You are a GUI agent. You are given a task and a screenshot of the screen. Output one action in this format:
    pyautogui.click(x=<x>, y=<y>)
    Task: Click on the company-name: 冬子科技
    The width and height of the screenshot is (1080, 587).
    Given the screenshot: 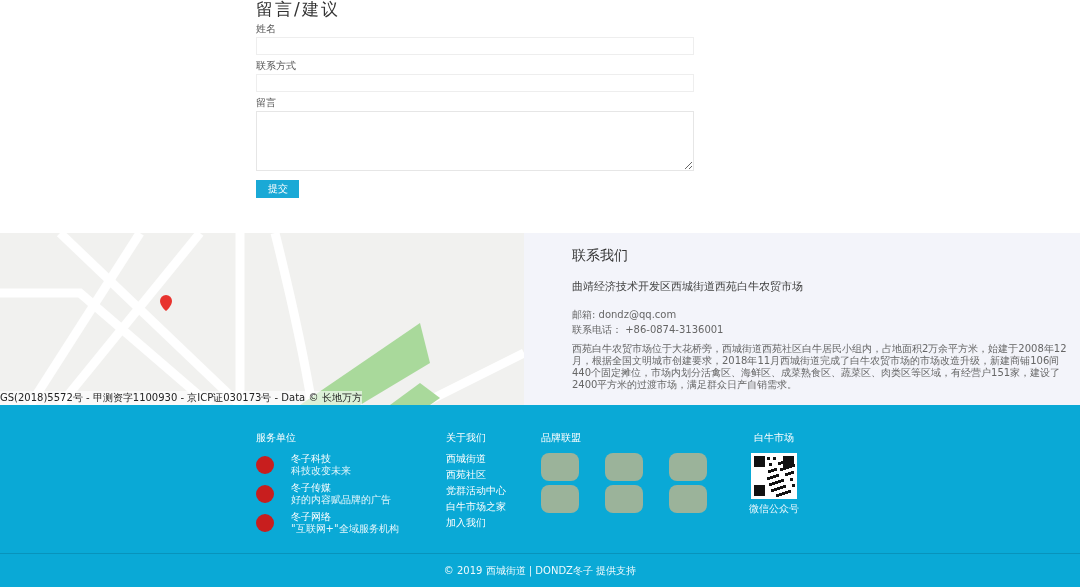 What is the action you would take?
    pyautogui.click(x=311, y=459)
    